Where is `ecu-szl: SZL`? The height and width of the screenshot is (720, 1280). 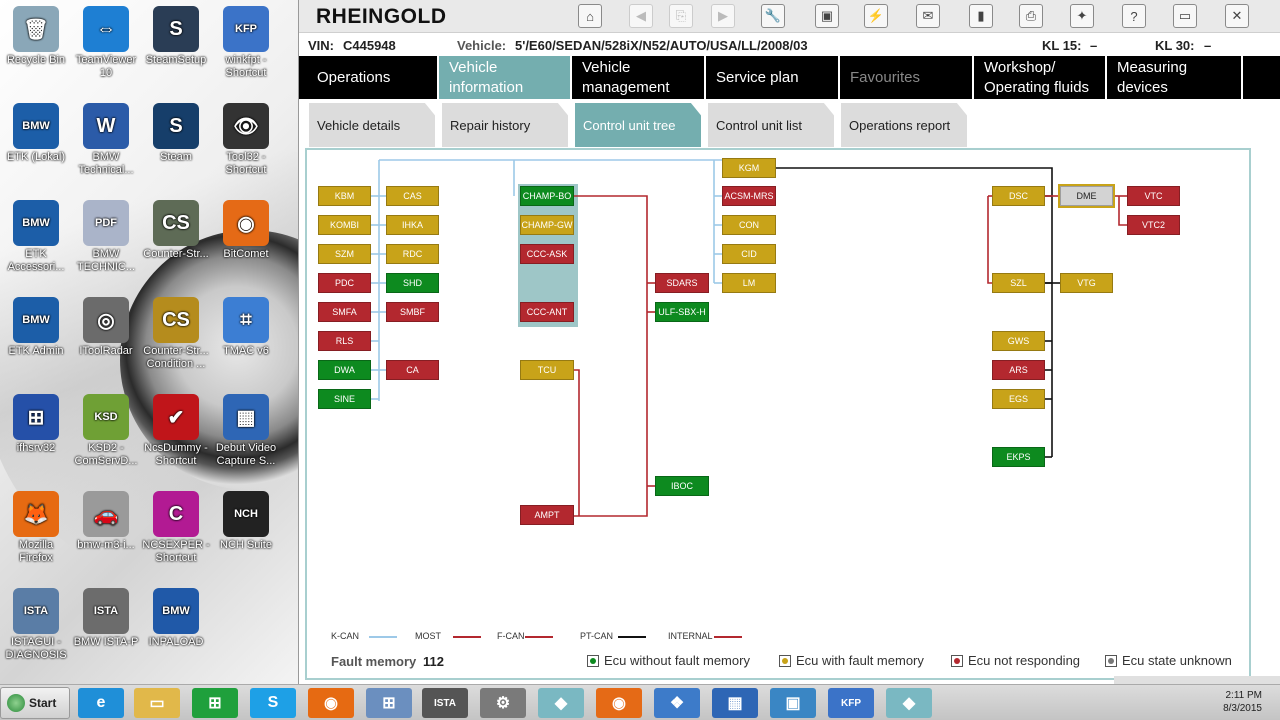
ecu-szl: SZL is located at coordinates (1018, 283).